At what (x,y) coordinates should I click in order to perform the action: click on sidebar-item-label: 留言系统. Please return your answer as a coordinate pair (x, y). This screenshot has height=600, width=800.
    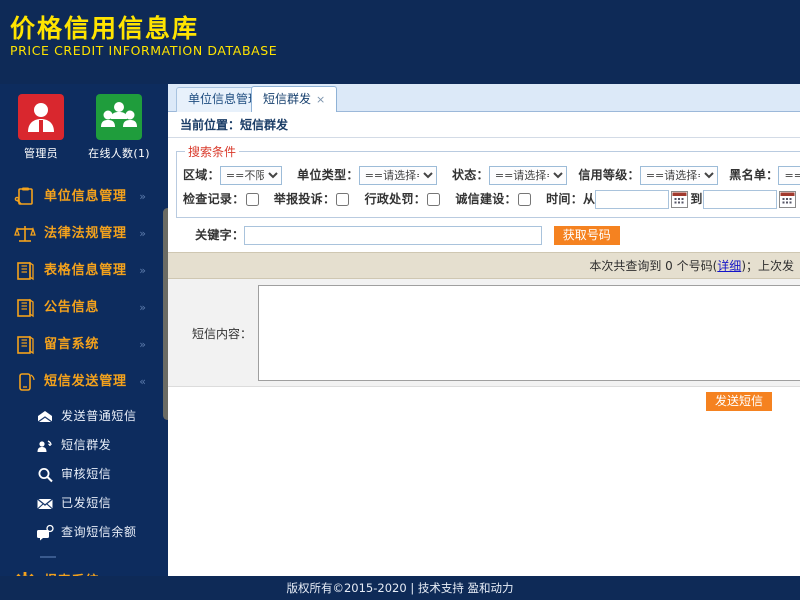
    Looking at the image, I should click on (72, 344).